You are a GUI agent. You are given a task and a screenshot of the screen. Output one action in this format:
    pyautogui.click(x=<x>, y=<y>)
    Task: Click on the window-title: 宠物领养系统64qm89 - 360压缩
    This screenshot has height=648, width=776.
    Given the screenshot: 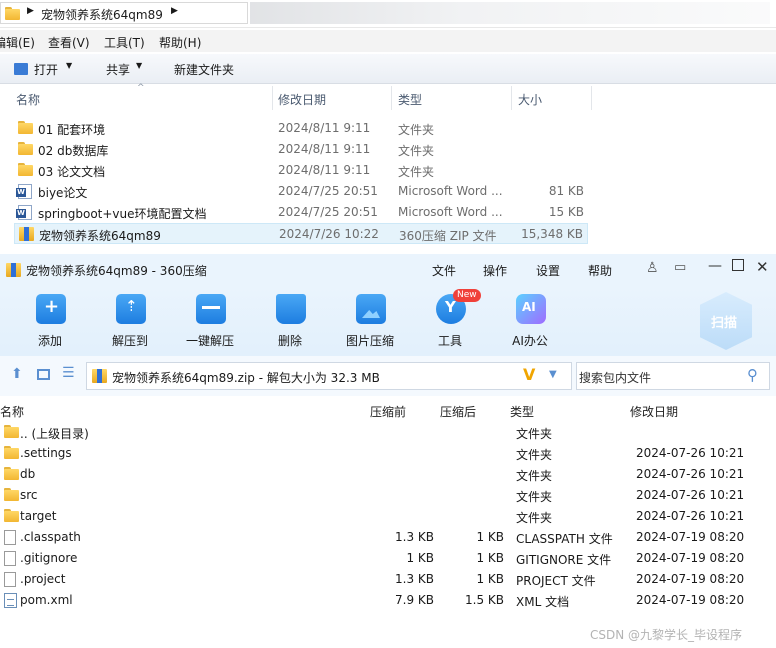 What is the action you would take?
    pyautogui.click(x=116, y=271)
    